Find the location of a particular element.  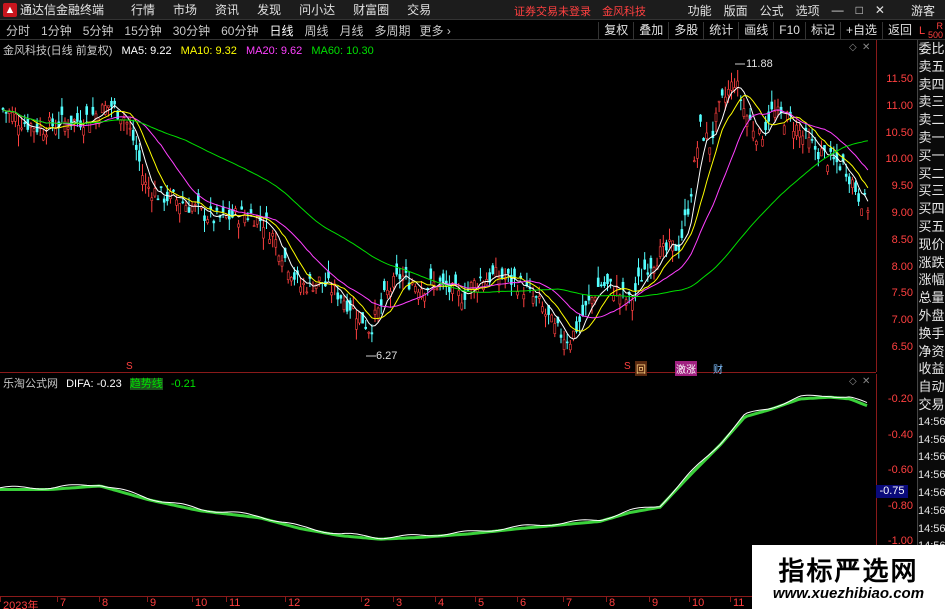

menu-discover: 发现 is located at coordinates (269, 9).